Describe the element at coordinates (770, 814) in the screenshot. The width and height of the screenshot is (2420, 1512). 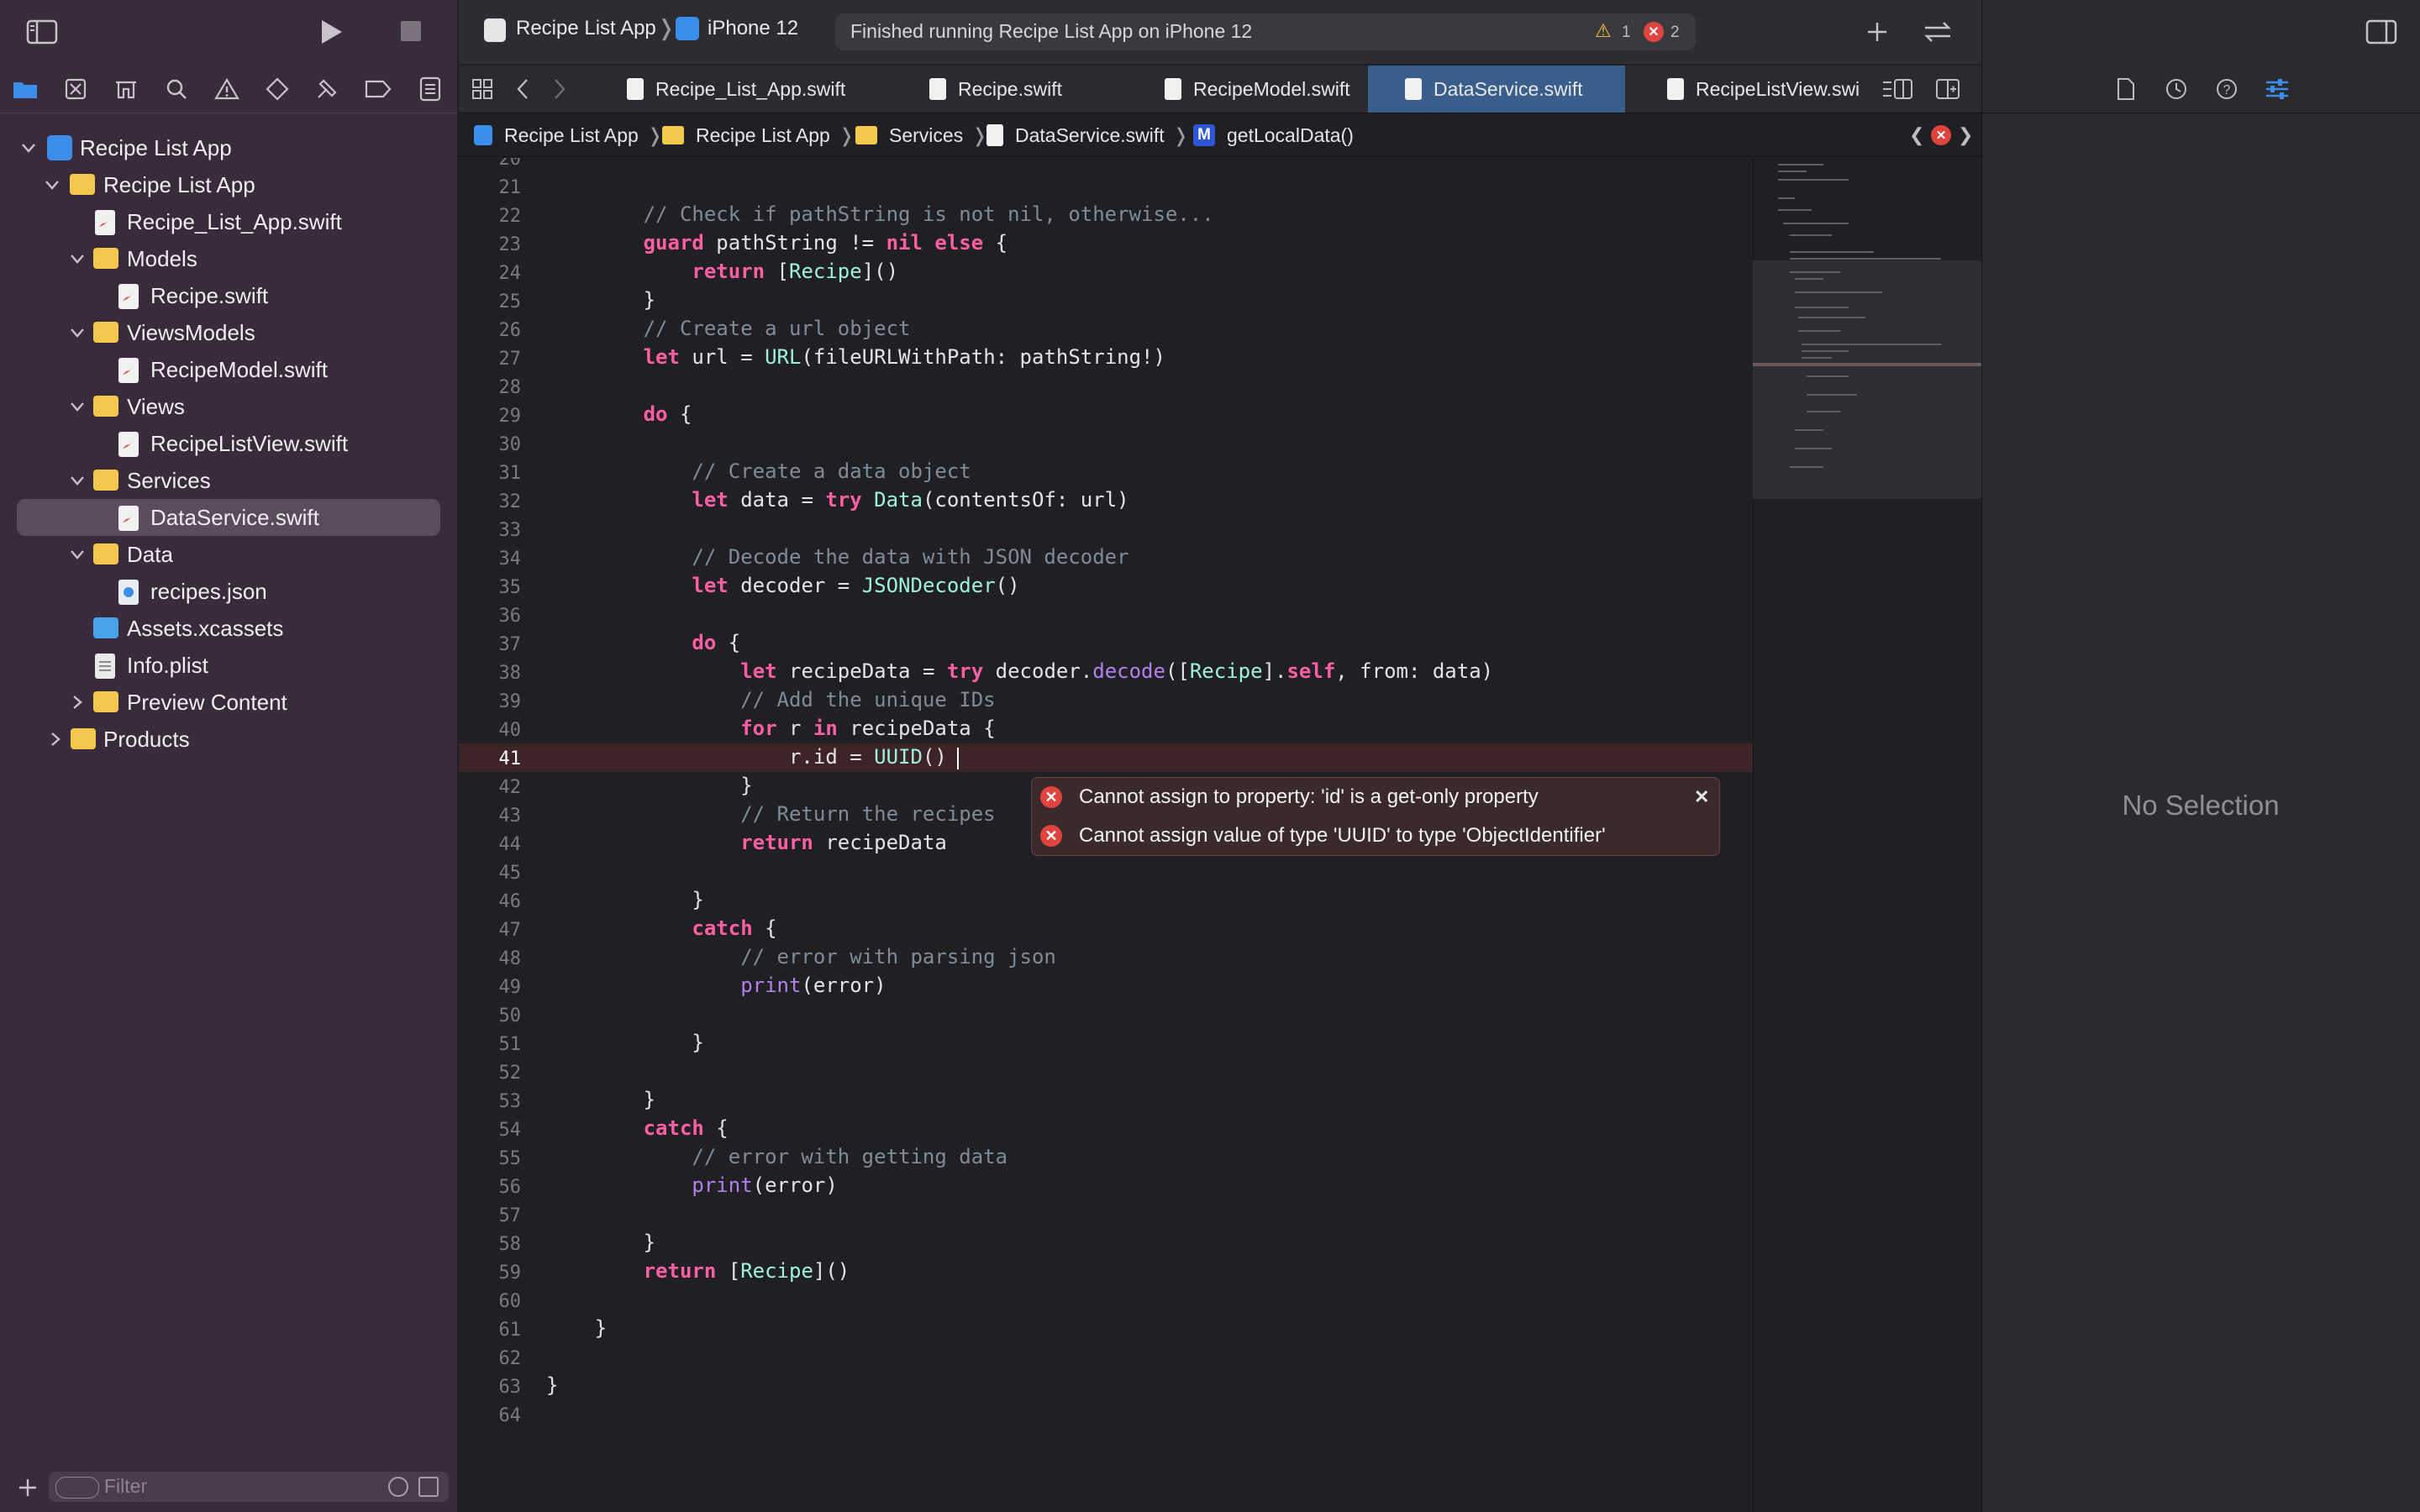
I see `code-line: // Return the recipes` at that location.